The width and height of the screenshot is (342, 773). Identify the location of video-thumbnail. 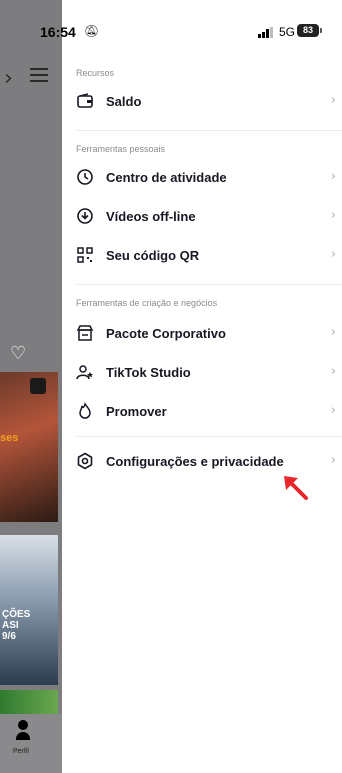
(29, 702).